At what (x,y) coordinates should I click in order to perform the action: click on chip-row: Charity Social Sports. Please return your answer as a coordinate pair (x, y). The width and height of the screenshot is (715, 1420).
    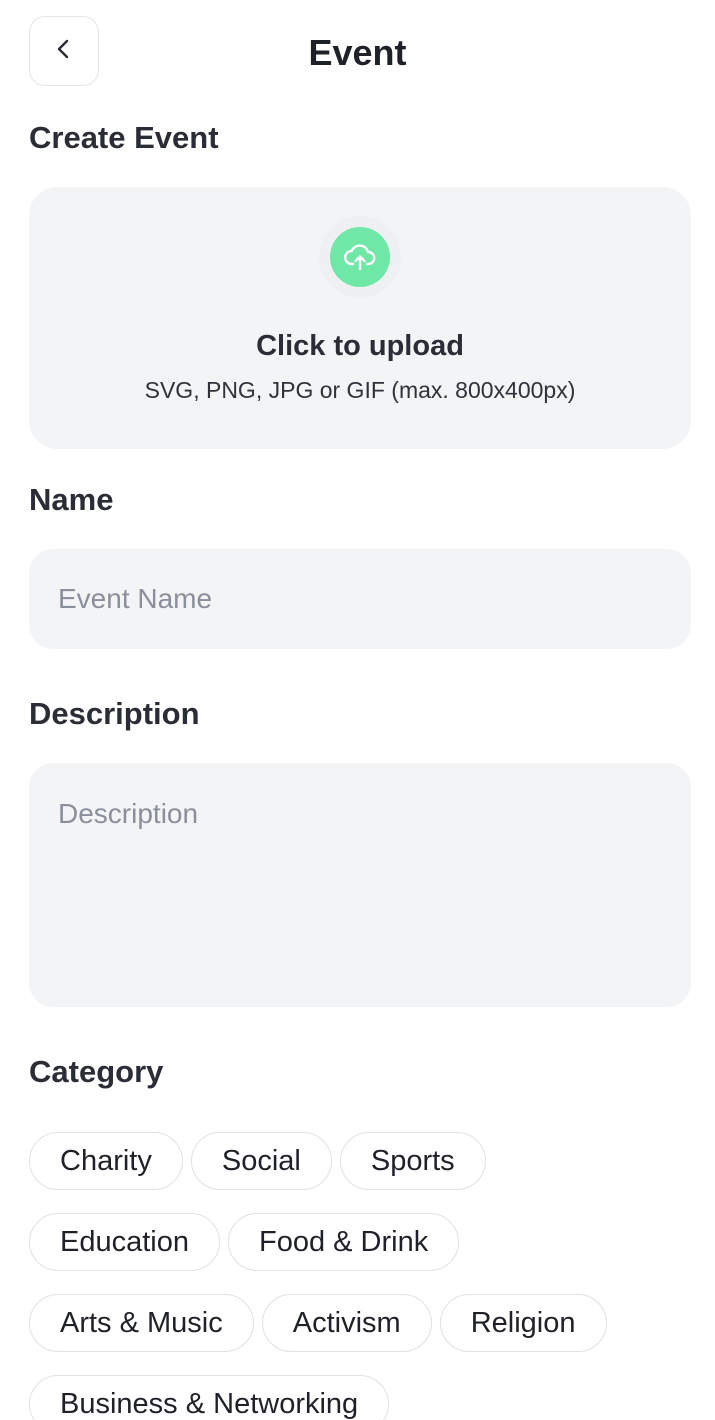
    Looking at the image, I should click on (364, 1161).